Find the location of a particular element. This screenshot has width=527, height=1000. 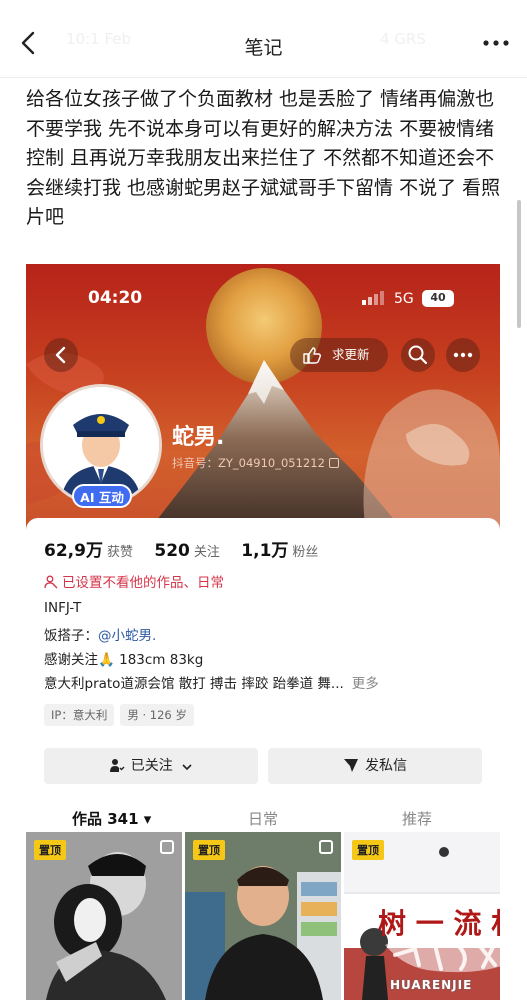

thumbs-hand-icon is located at coordinates (312, 355).